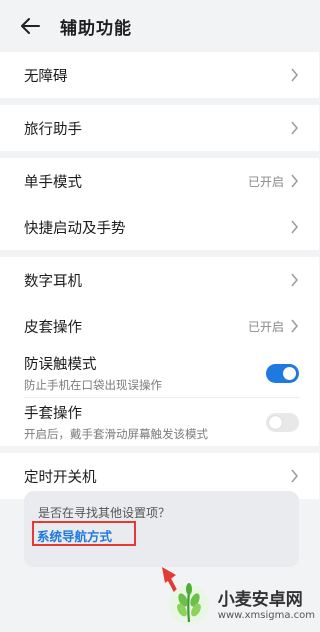 The width and height of the screenshot is (320, 632). I want to click on page-title: 辅助功能, so click(96, 28).